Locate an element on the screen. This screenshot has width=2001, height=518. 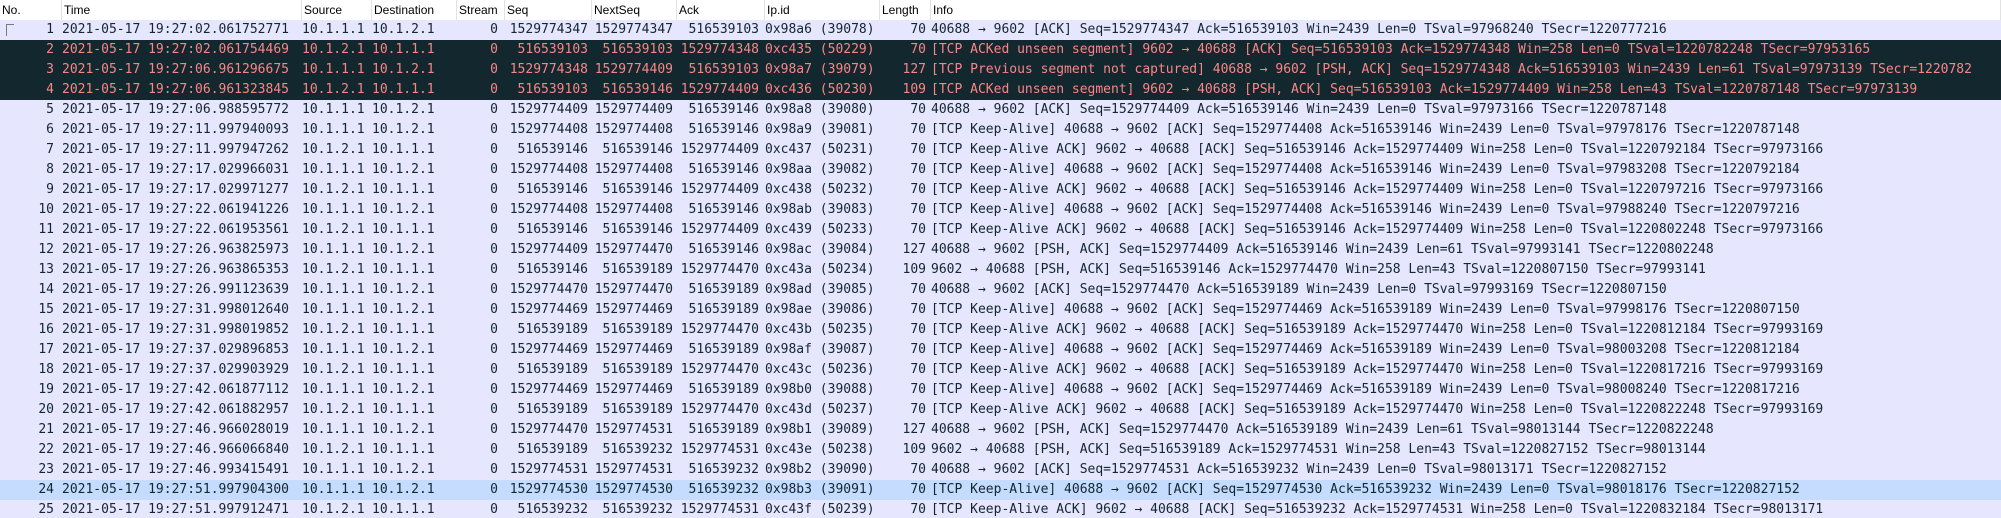
packet-nextseq-cell: 516539103 is located at coordinates (637, 49).